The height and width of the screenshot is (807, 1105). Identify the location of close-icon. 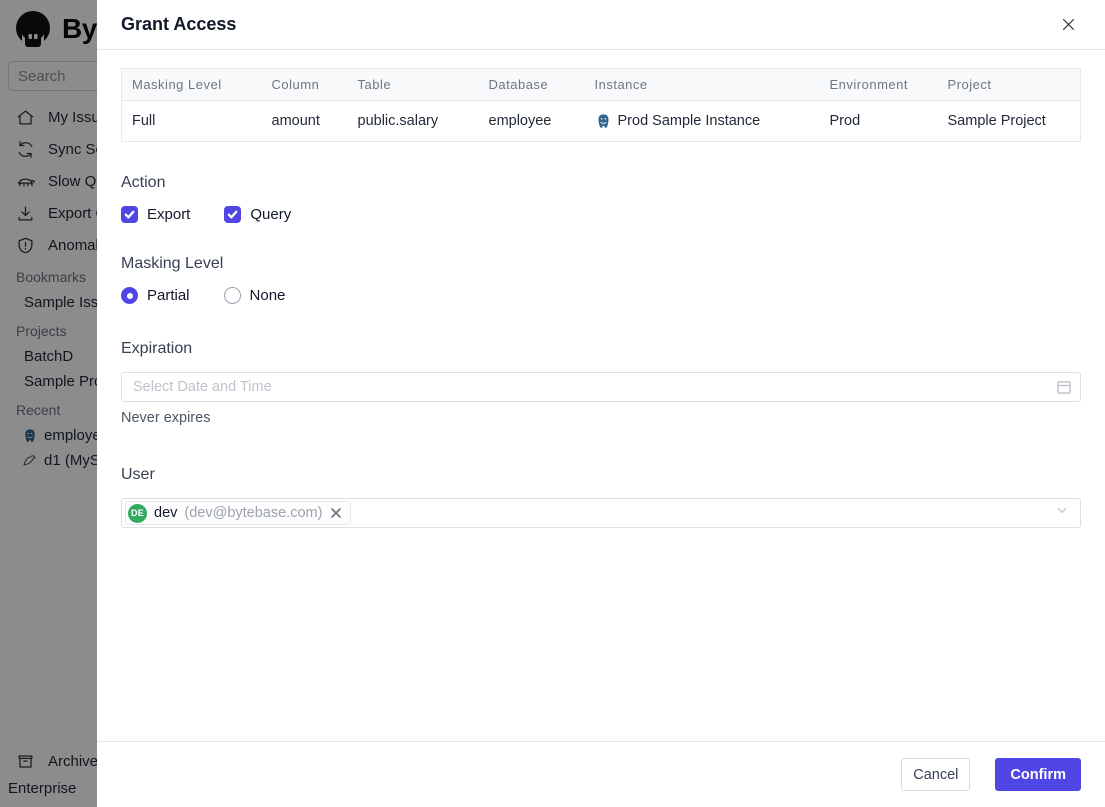
(1068, 25).